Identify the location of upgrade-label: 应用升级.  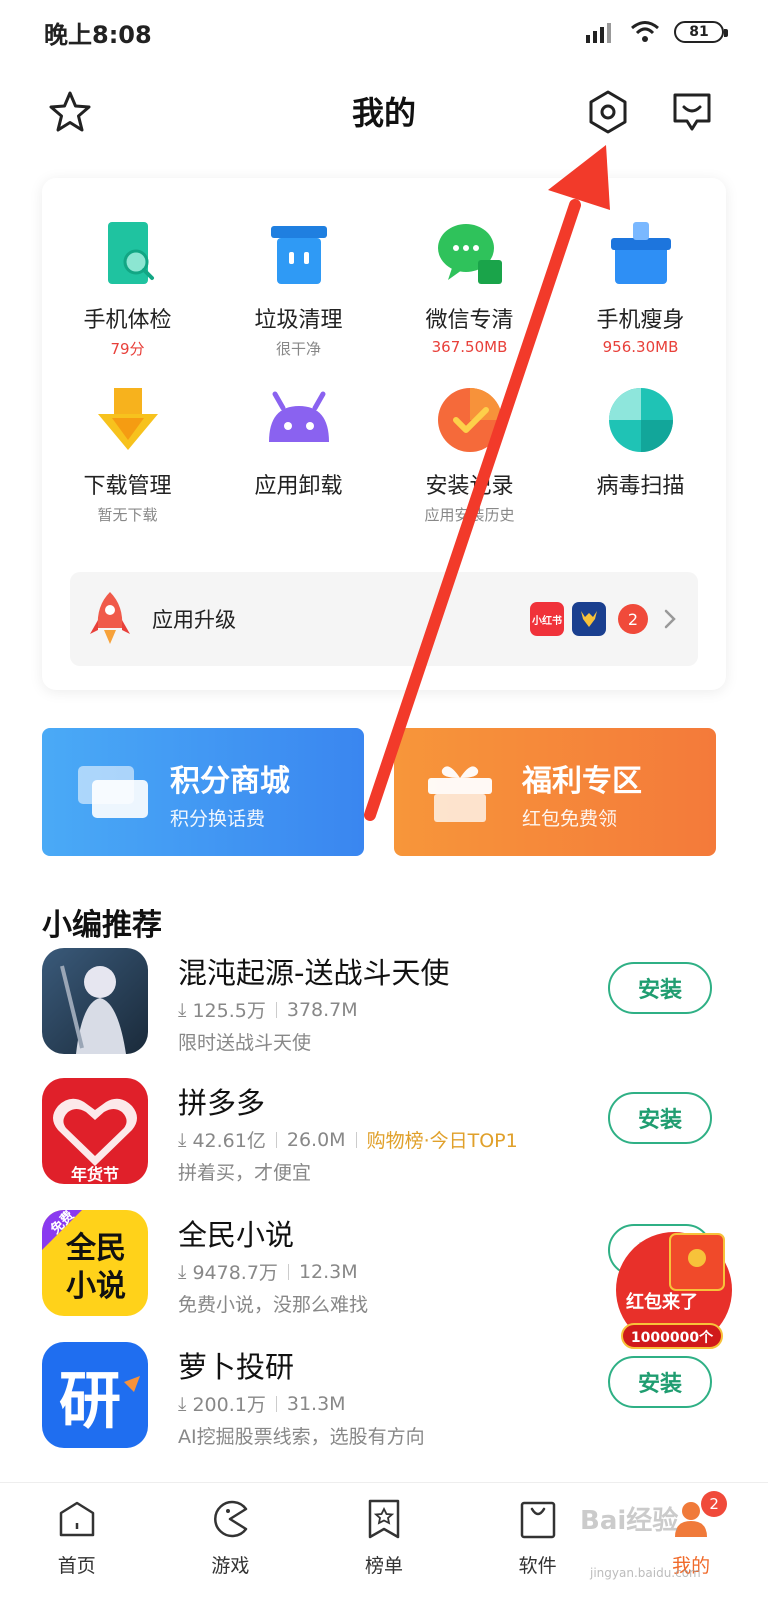
(194, 620).